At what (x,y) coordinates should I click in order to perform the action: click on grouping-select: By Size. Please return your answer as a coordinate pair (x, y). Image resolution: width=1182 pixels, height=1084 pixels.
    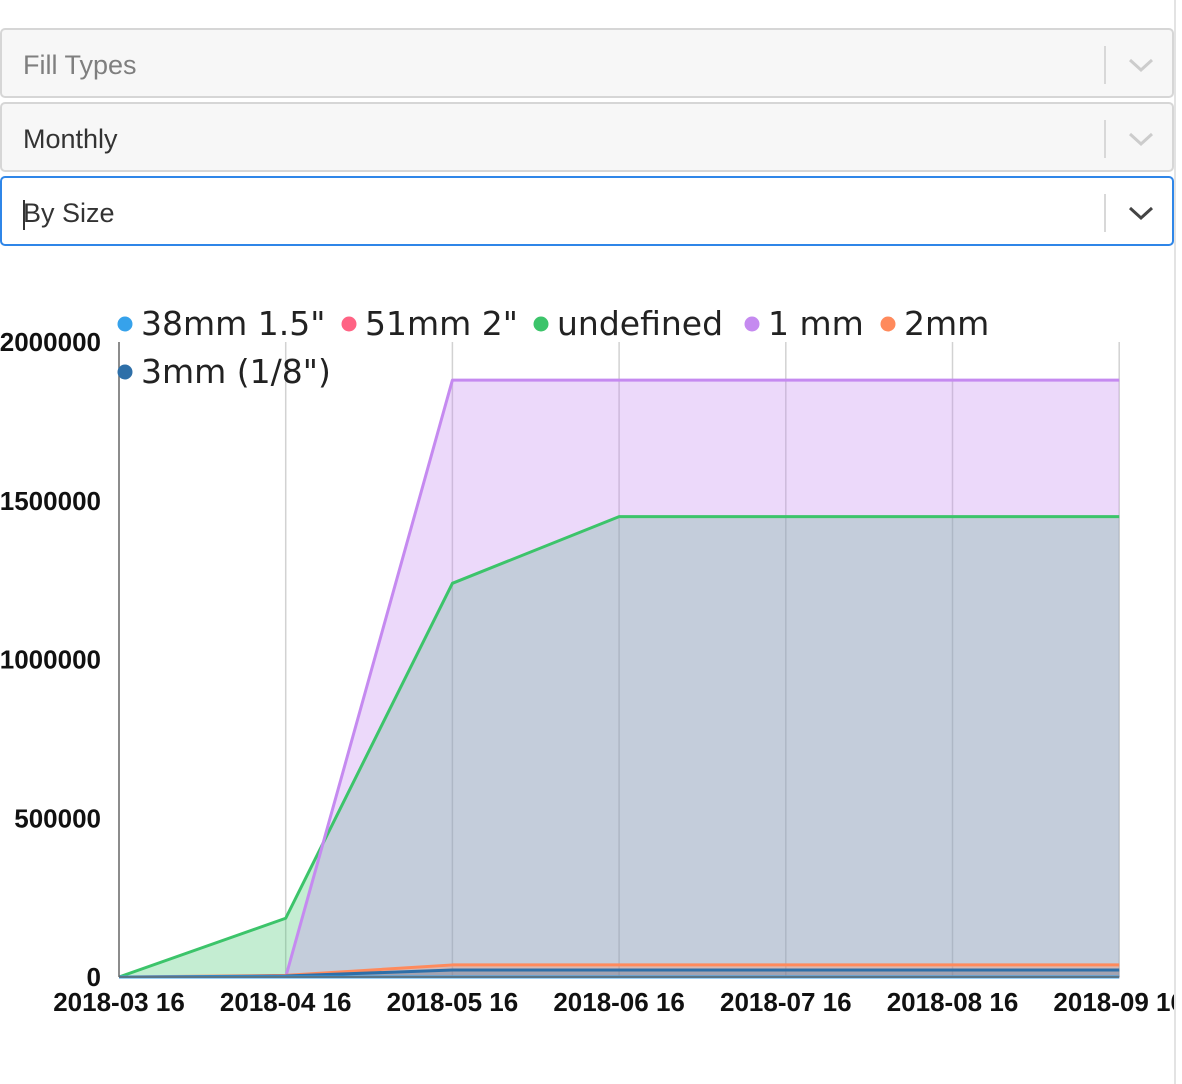
    Looking at the image, I should click on (587, 211).